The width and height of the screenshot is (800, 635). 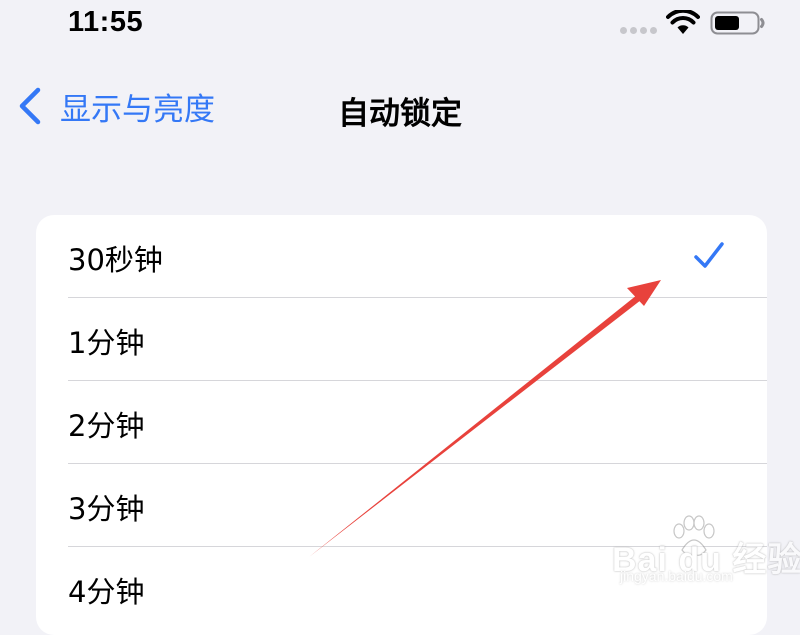 What do you see at coordinates (737, 23) in the screenshot?
I see `battery-icon` at bounding box center [737, 23].